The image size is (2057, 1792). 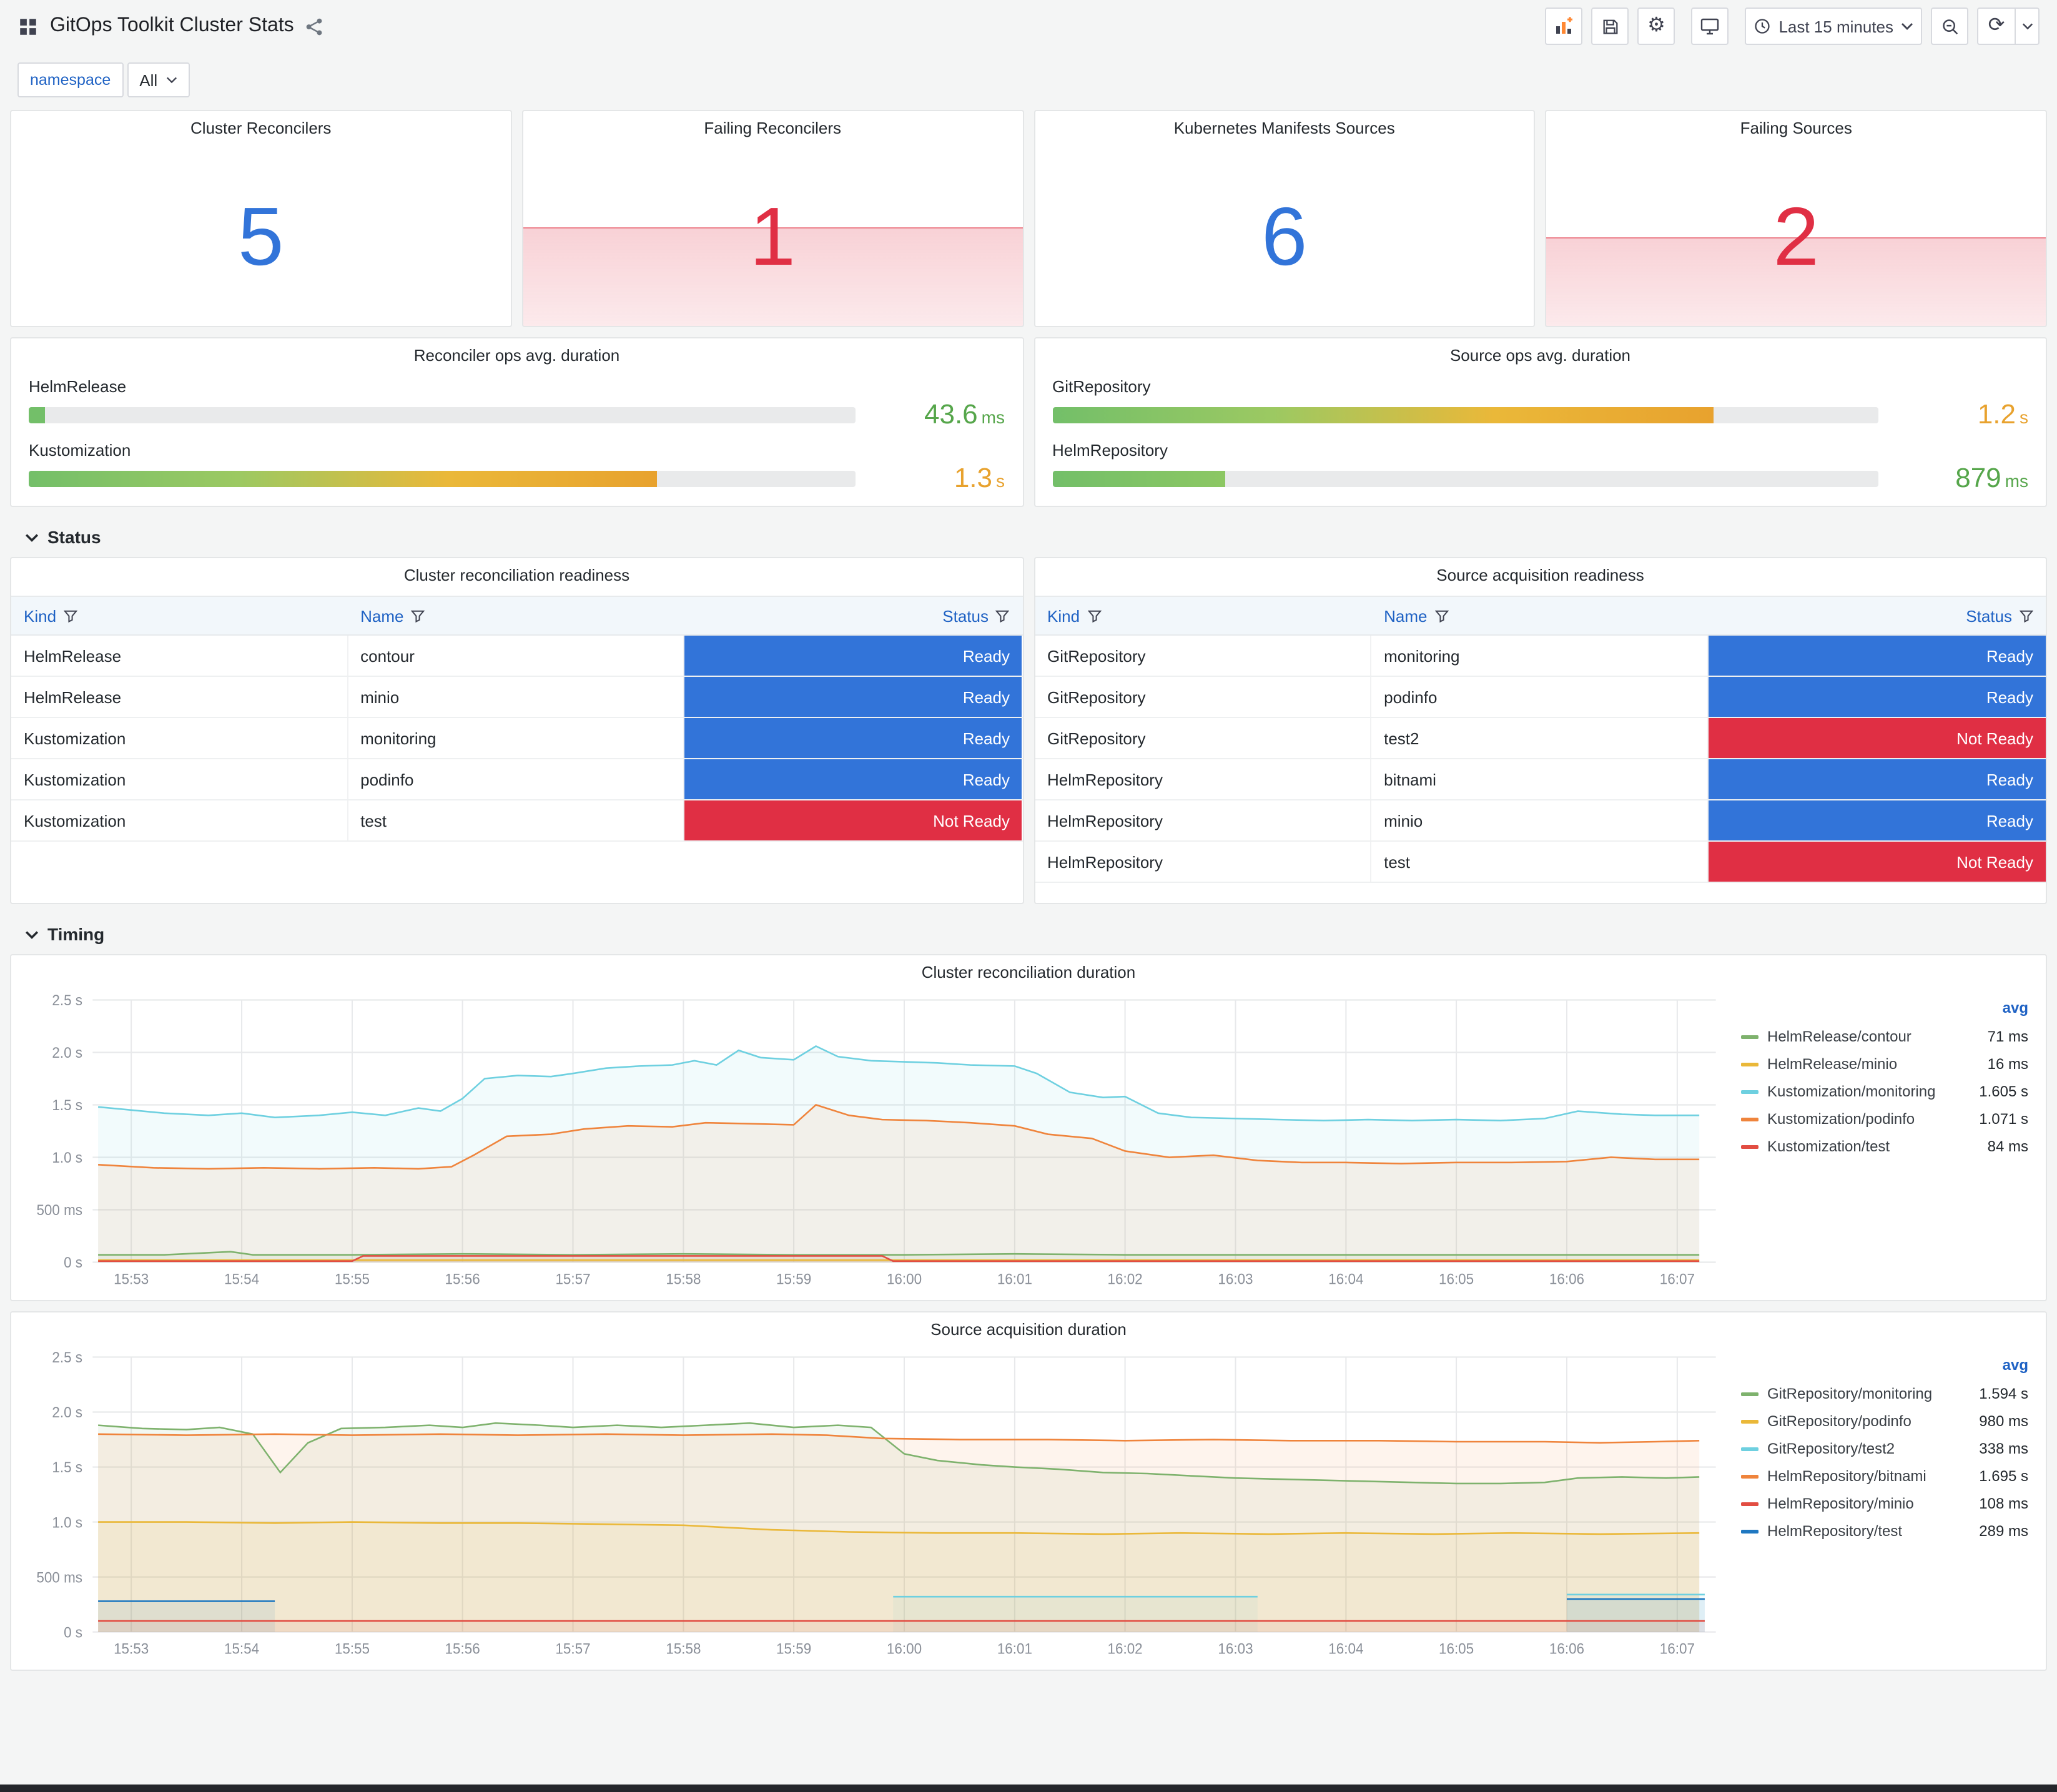 I want to click on cycle-view-mode-button, so click(x=1710, y=26).